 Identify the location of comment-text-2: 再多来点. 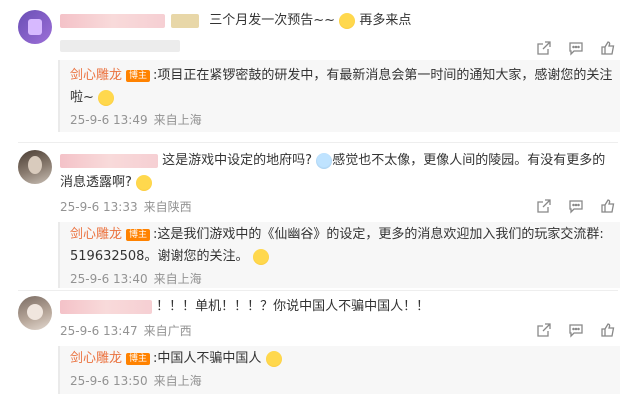
(385, 20).